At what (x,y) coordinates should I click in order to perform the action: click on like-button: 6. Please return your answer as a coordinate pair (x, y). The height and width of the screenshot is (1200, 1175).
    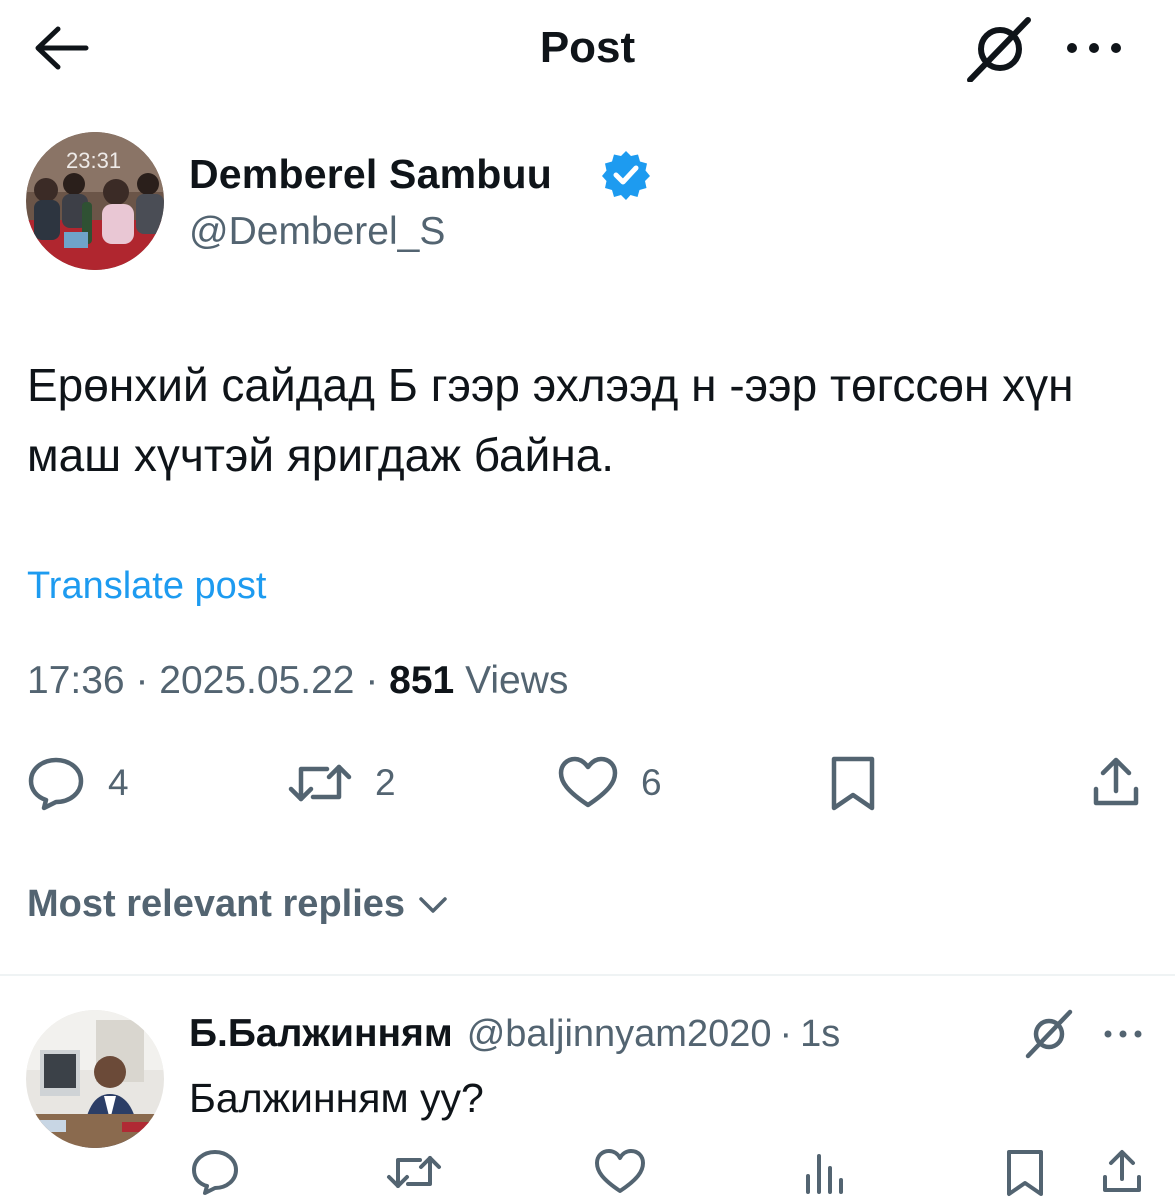
    Looking at the image, I should click on (609, 783).